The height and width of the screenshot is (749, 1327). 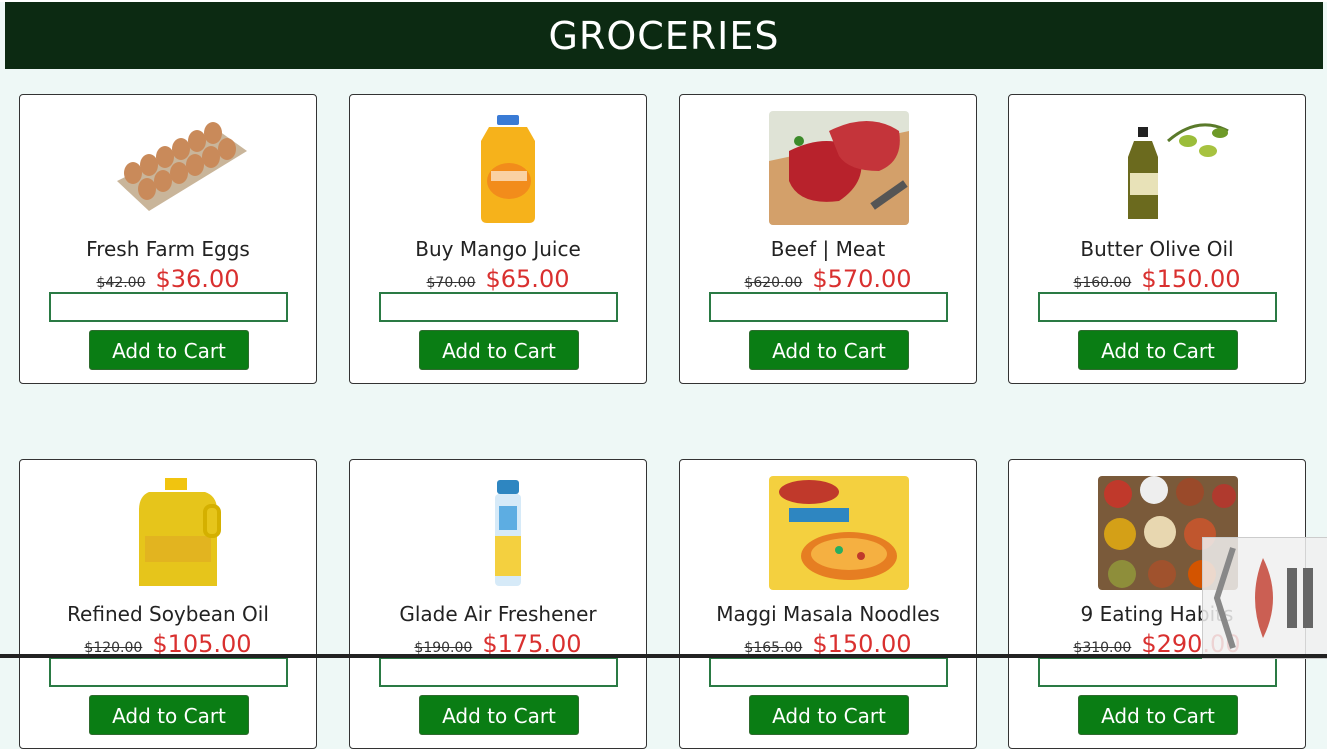 What do you see at coordinates (828, 614) in the screenshot?
I see `product-name: Maggi Masala Noodles` at bounding box center [828, 614].